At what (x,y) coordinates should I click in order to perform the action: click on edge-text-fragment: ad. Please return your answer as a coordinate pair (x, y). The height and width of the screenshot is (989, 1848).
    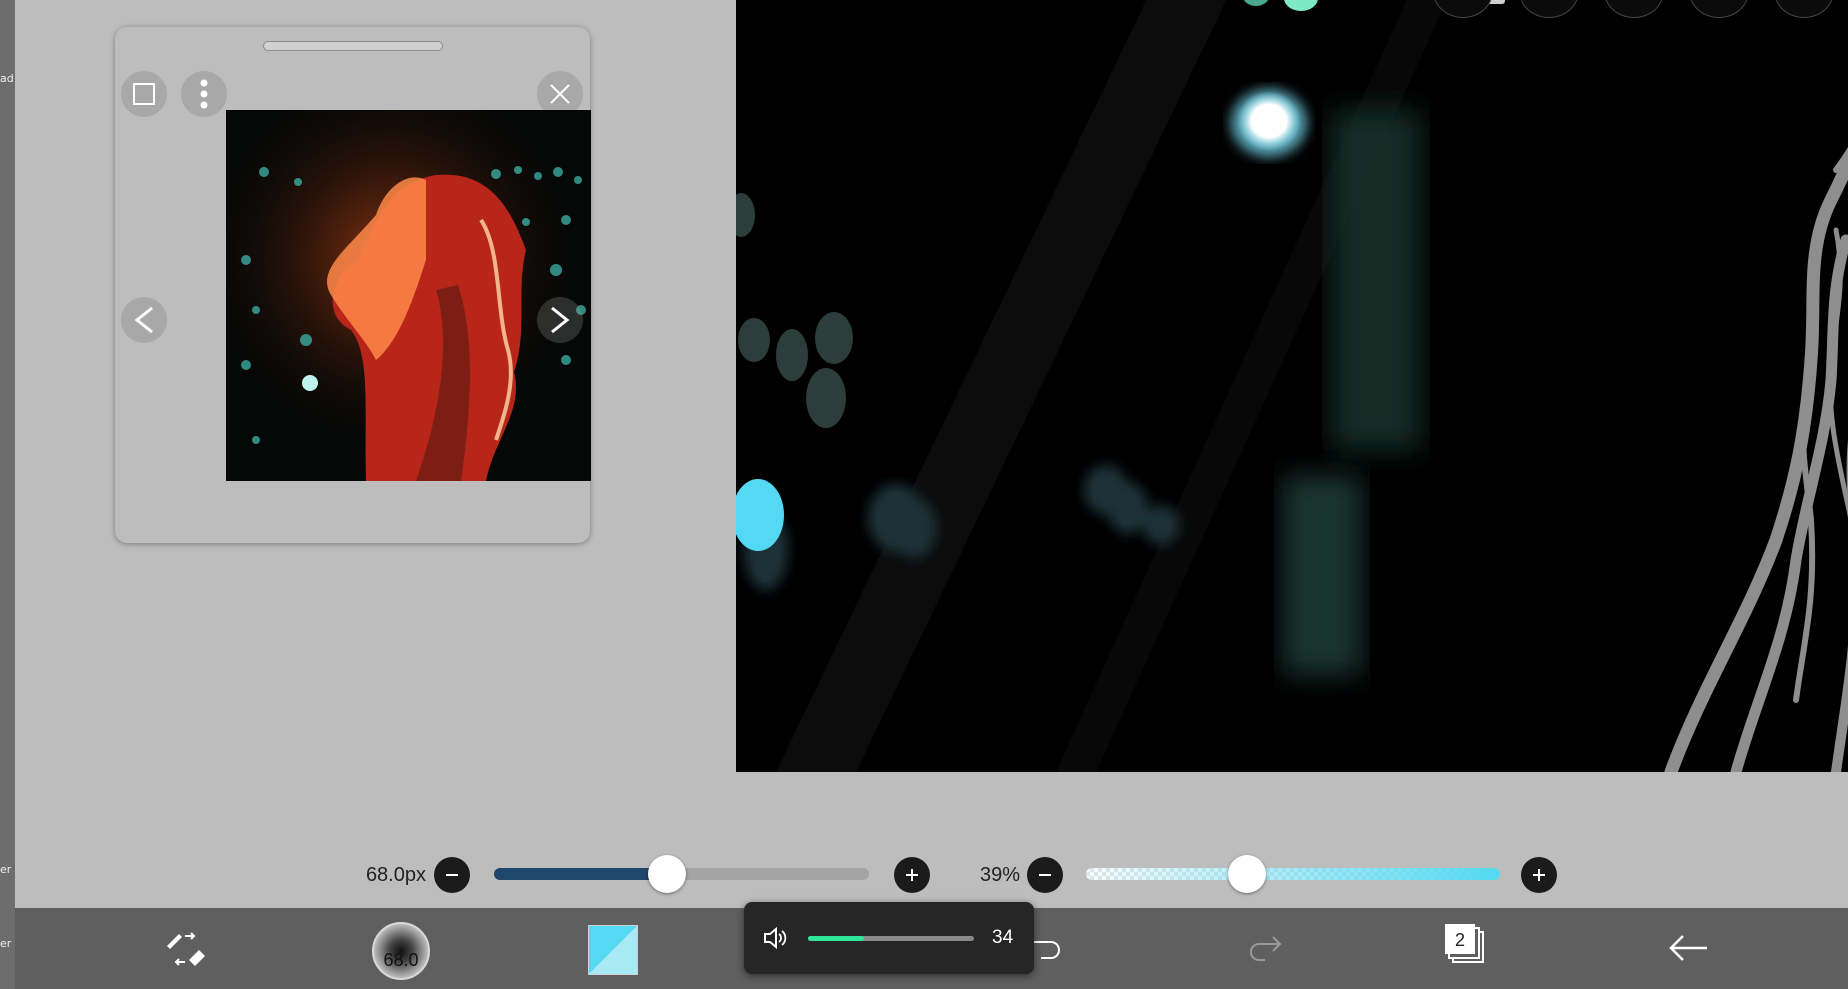
    Looking at the image, I should click on (7, 78).